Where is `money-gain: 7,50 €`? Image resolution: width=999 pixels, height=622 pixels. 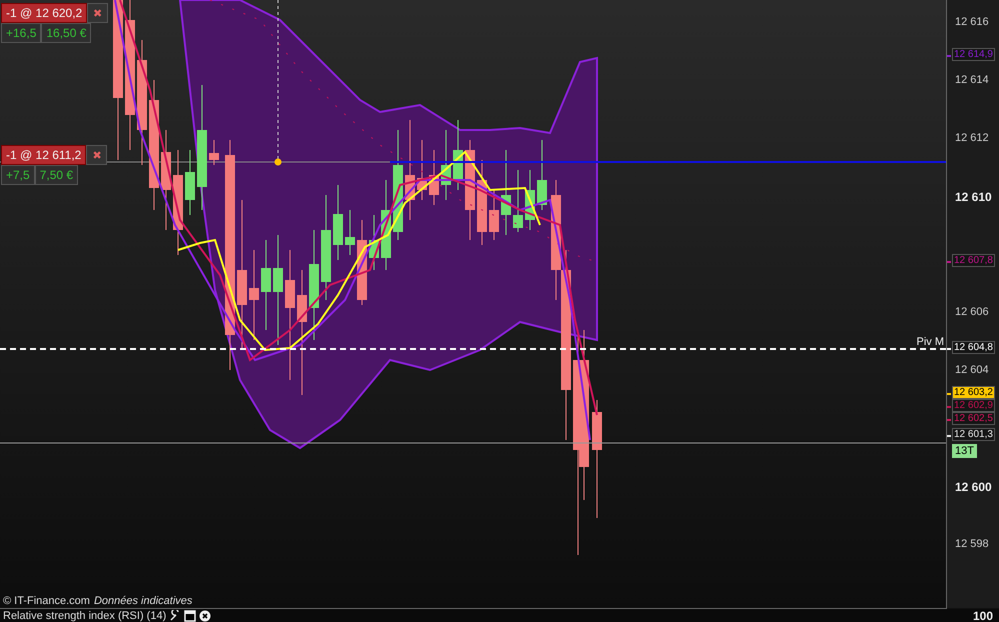 money-gain: 7,50 € is located at coordinates (56, 175).